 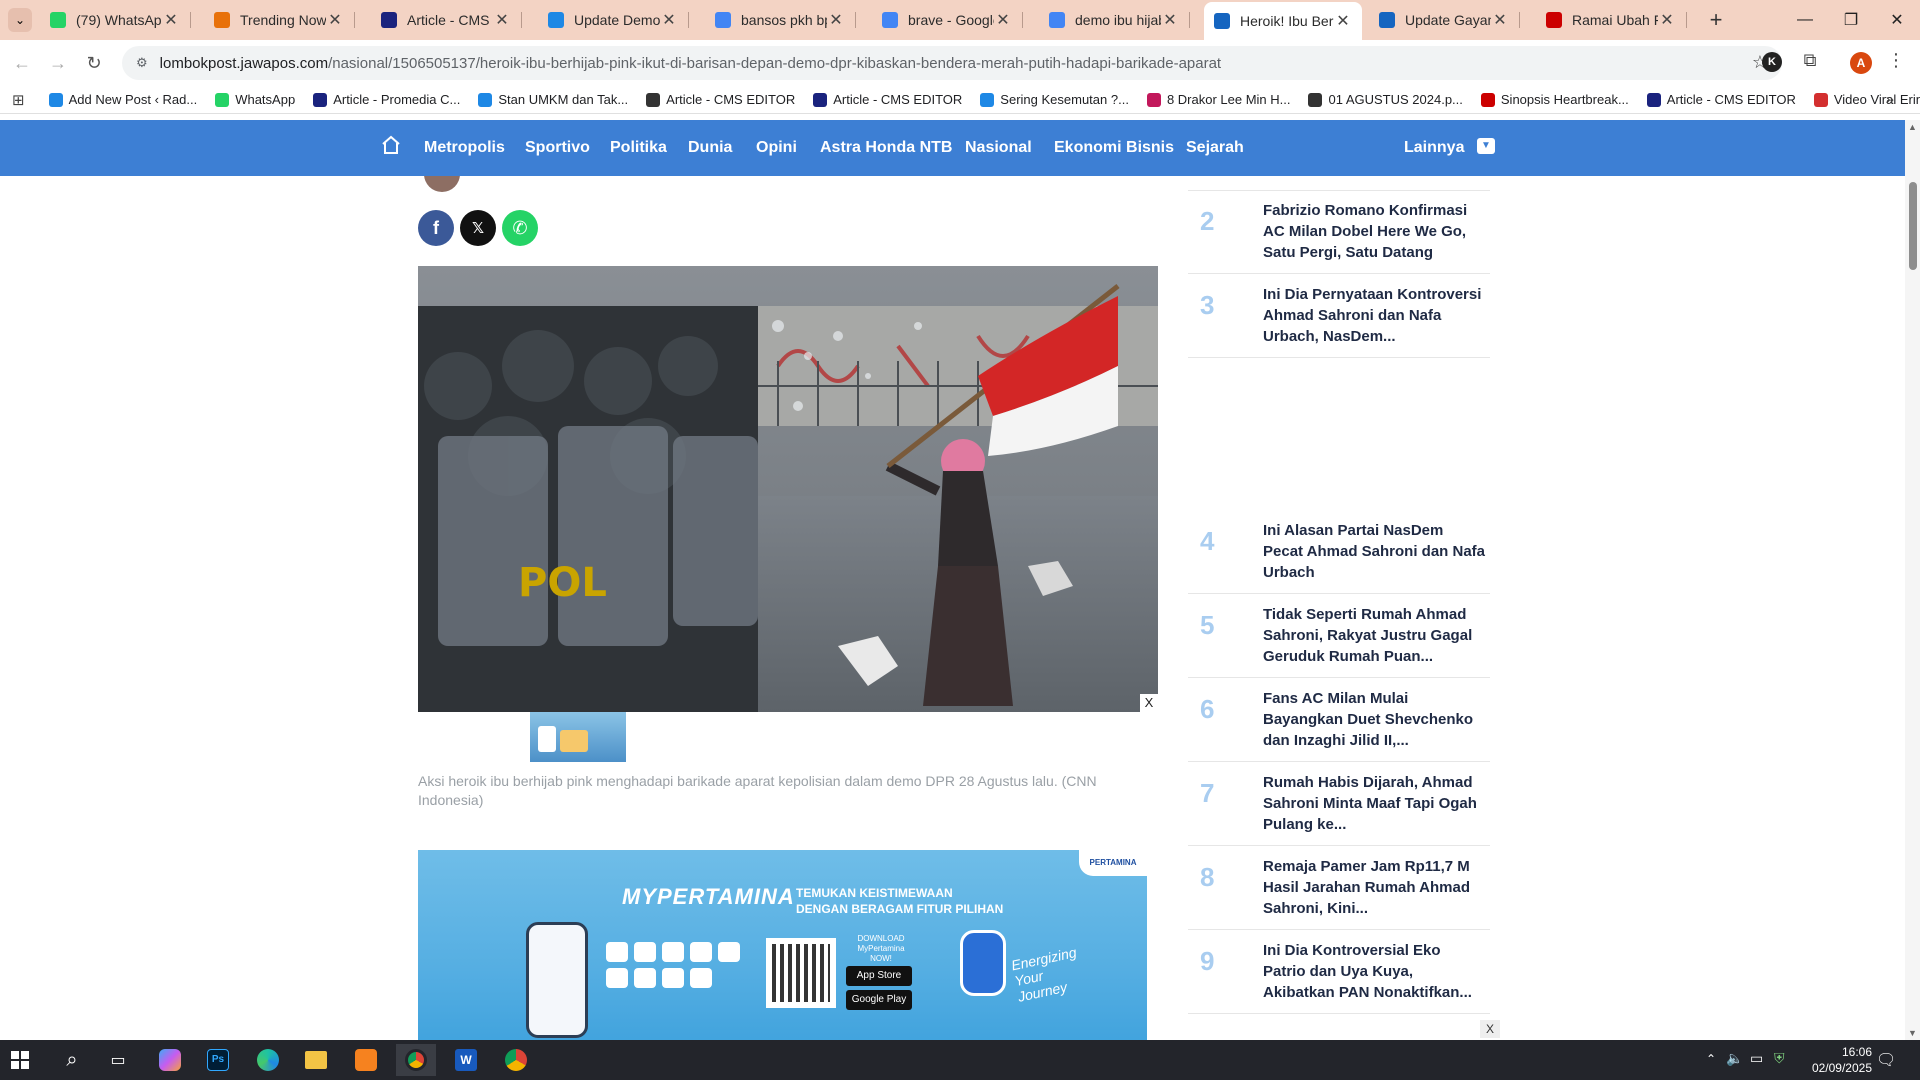 I want to click on tab-9: Update Gayamu d✕, so click(x=1444, y=20).